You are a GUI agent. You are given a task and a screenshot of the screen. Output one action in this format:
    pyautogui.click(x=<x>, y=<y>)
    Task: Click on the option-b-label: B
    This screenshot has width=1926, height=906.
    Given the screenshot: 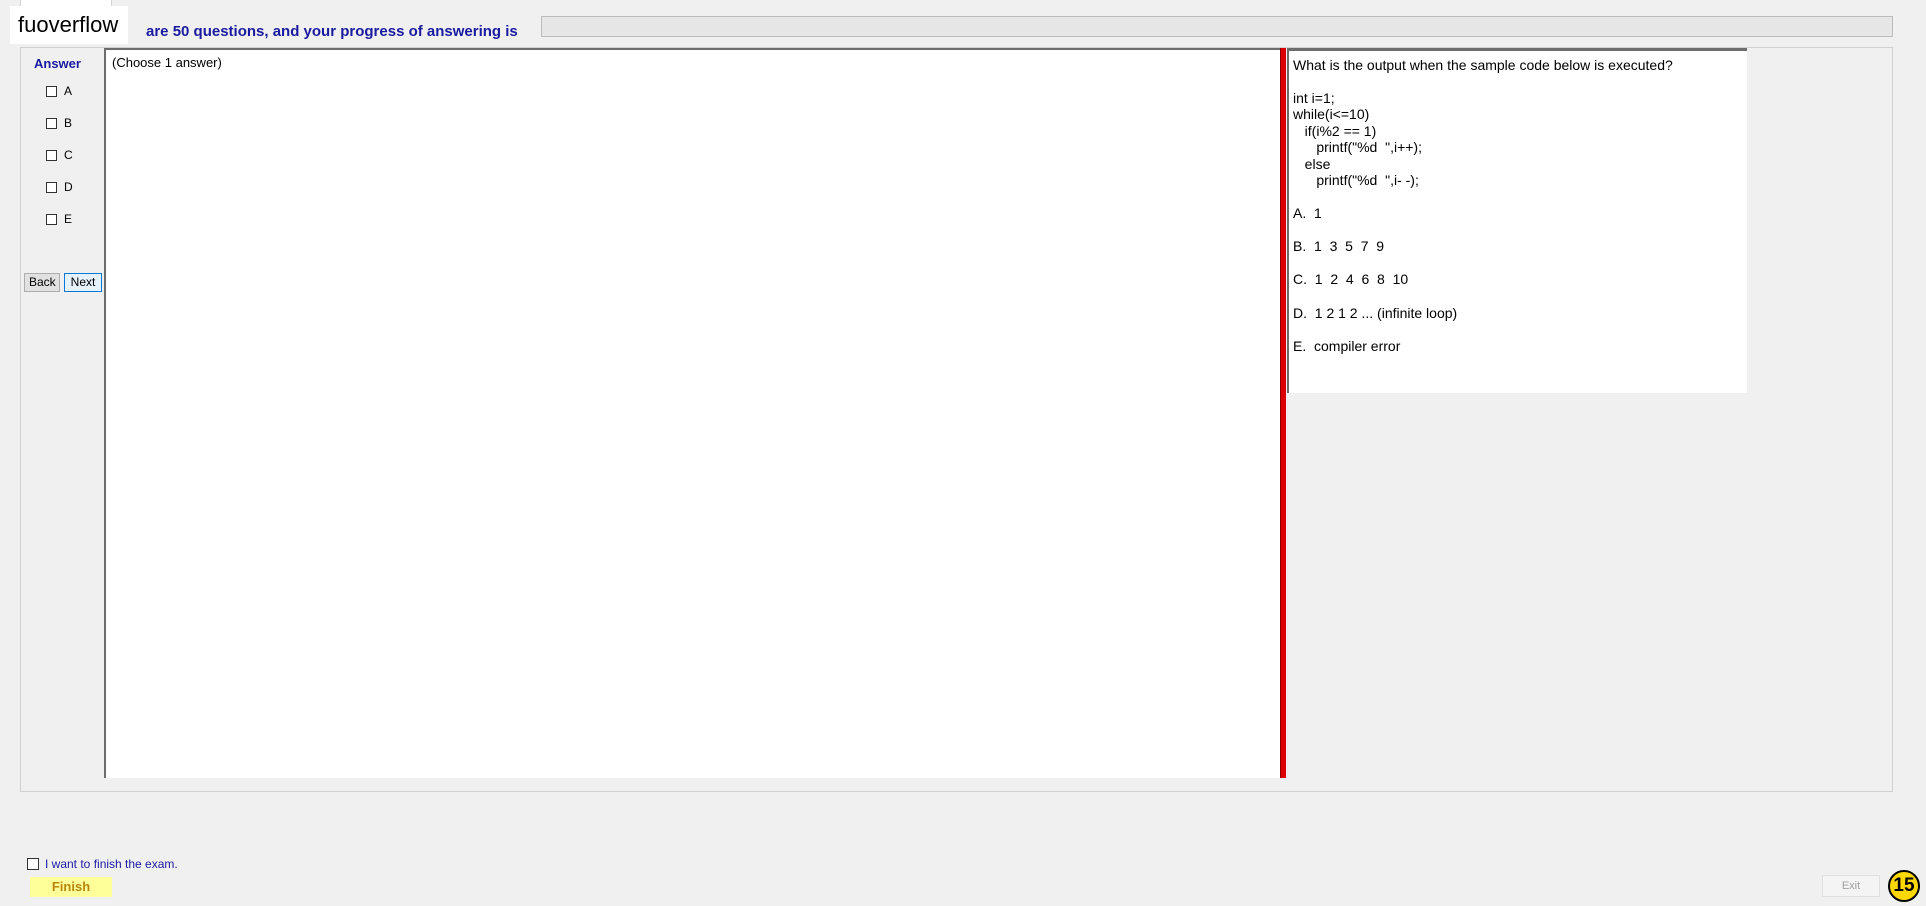 What is the action you would take?
    pyautogui.click(x=68, y=123)
    